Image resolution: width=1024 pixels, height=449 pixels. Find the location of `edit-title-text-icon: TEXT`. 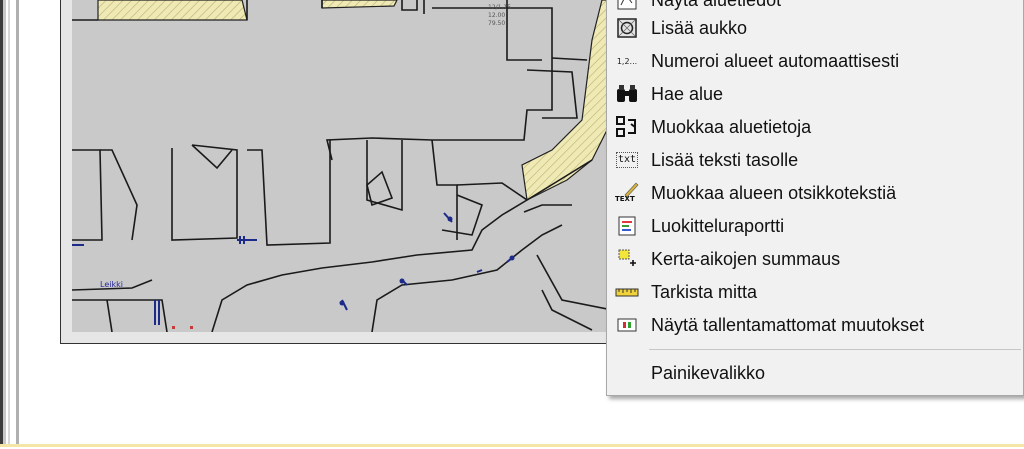

edit-title-text-icon: TEXT is located at coordinates (627, 193).